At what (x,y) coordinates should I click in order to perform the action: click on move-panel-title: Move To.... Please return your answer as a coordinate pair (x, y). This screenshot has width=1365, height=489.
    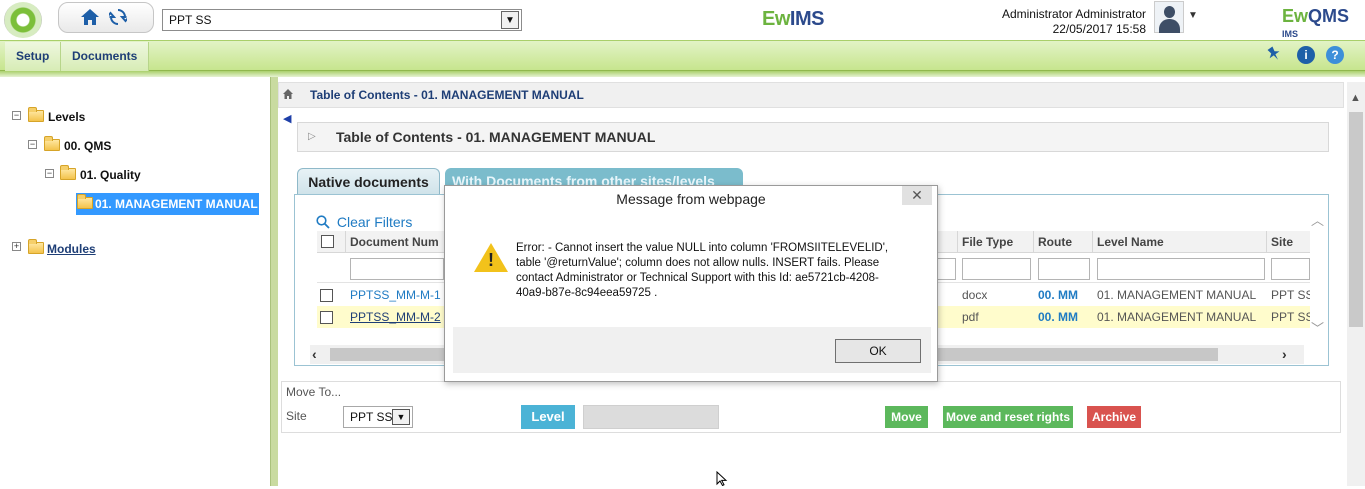
    Looking at the image, I should click on (314, 392).